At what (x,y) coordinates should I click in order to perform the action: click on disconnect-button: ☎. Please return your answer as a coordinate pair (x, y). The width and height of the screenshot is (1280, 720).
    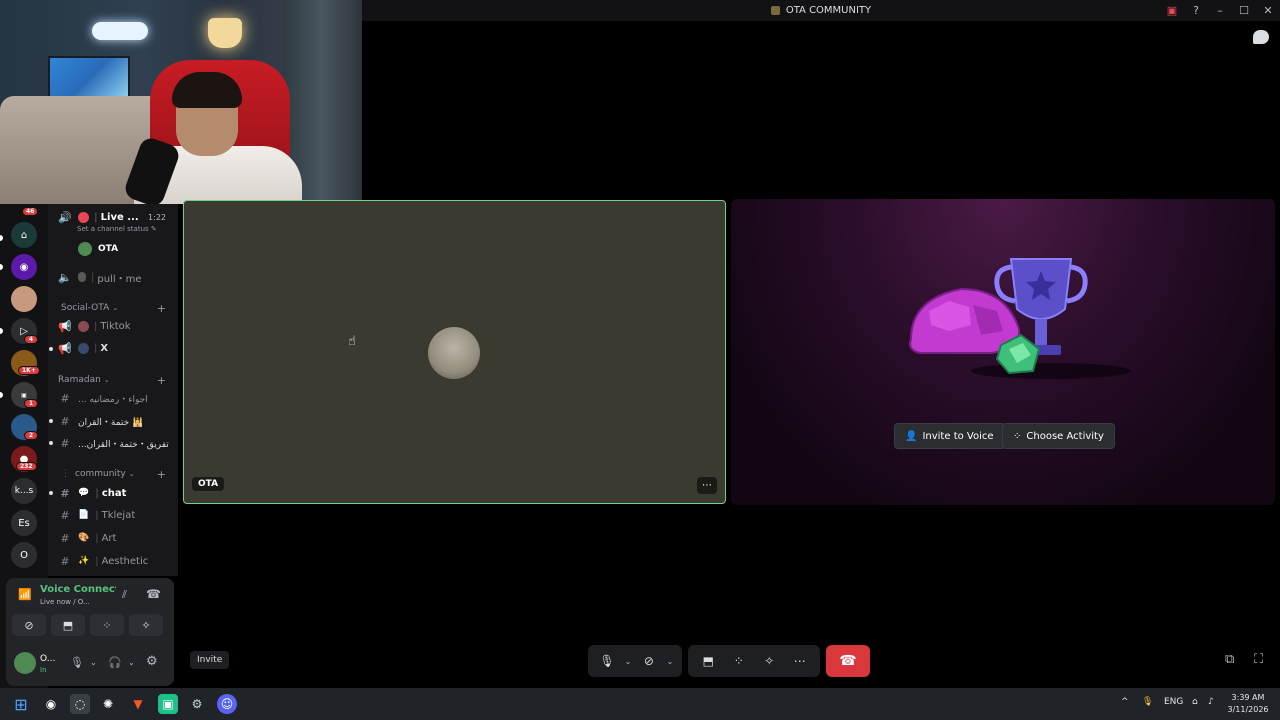
    Looking at the image, I should click on (848, 661).